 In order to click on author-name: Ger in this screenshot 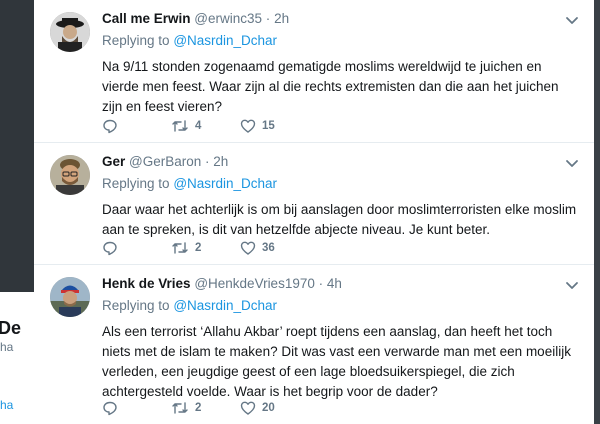, I will do `click(113, 161)`.